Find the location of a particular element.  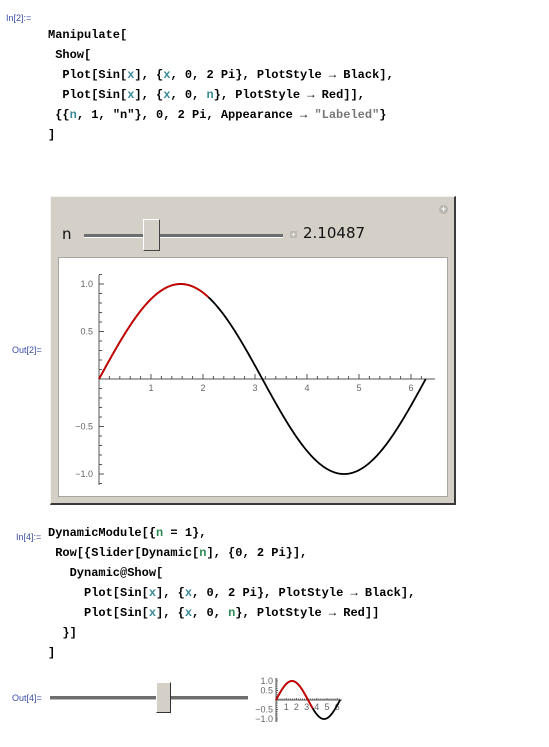

slider-track-n is located at coordinates (183, 236).